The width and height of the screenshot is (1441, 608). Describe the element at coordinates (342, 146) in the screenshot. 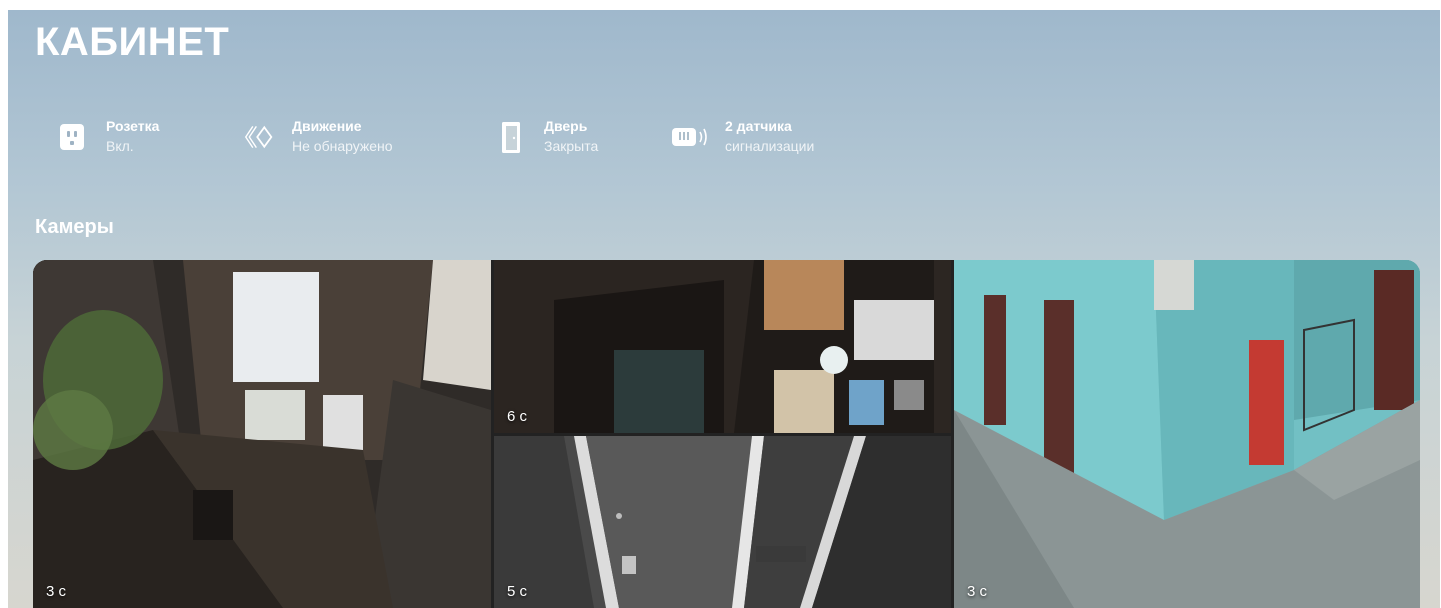

I see `sensor-status: Не обнаружено` at that location.